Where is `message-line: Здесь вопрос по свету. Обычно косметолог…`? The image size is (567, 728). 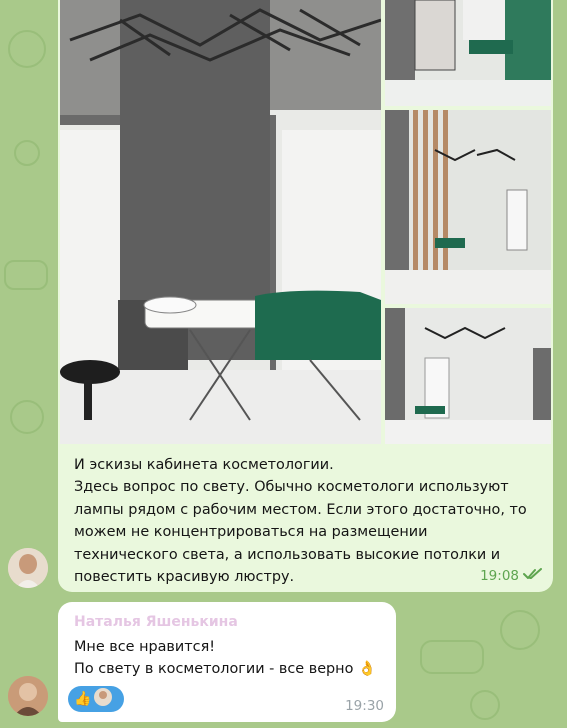
message-line: Здесь вопрос по свету. Обычно косметолог… is located at coordinates (291, 487).